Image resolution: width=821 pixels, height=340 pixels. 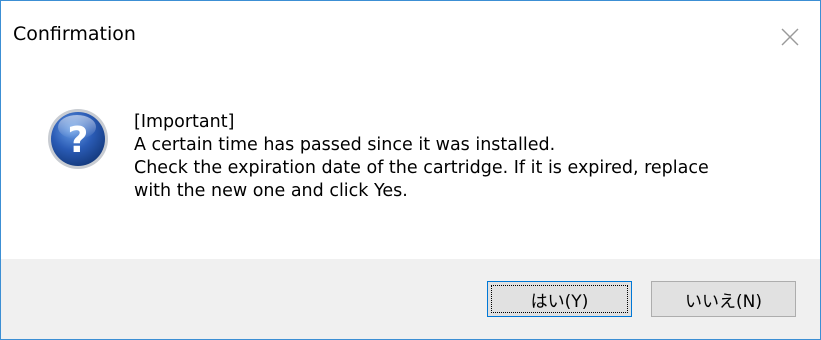 What do you see at coordinates (271, 191) in the screenshot?
I see `message-line: with the new one and click Yes.` at bounding box center [271, 191].